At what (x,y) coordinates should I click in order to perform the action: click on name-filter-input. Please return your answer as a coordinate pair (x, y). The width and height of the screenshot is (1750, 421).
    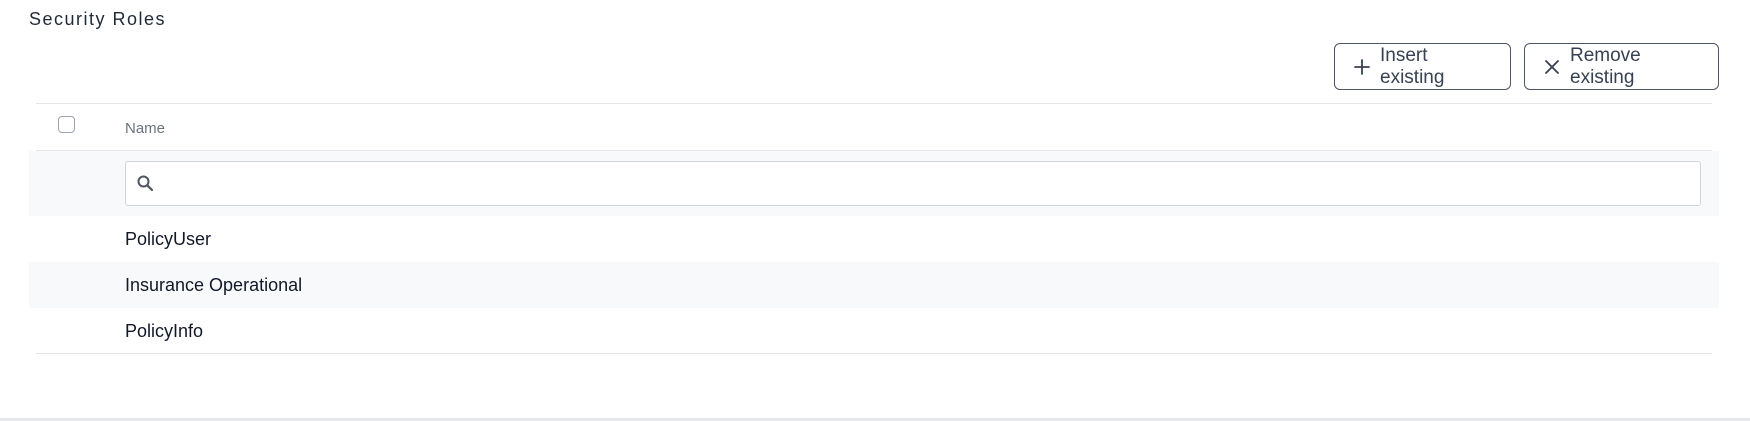
    Looking at the image, I should click on (929, 184).